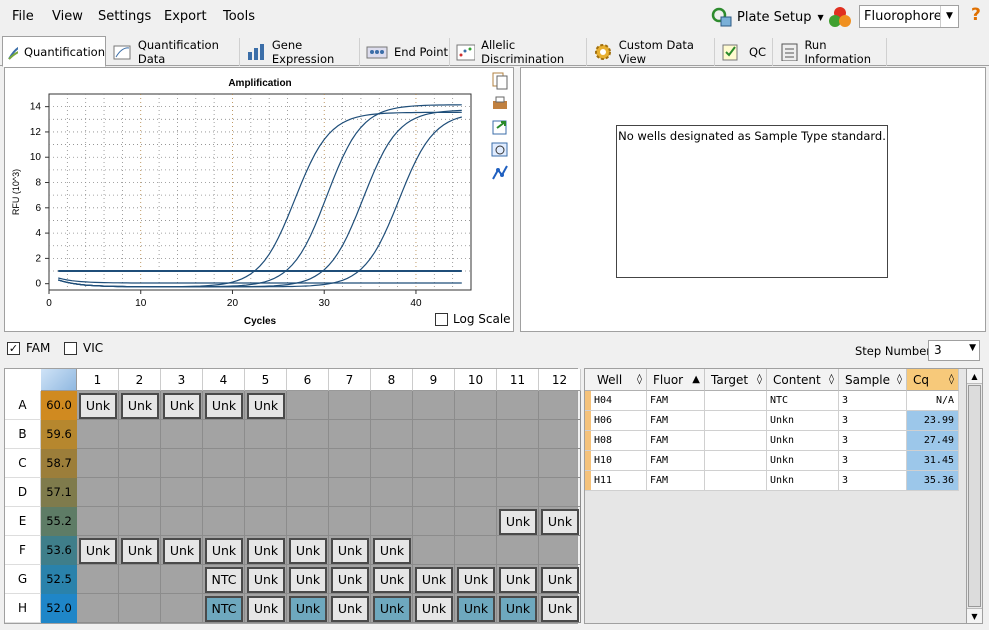 Image resolution: width=989 pixels, height=630 pixels. I want to click on step-number-select: 3 ▼, so click(954, 350).